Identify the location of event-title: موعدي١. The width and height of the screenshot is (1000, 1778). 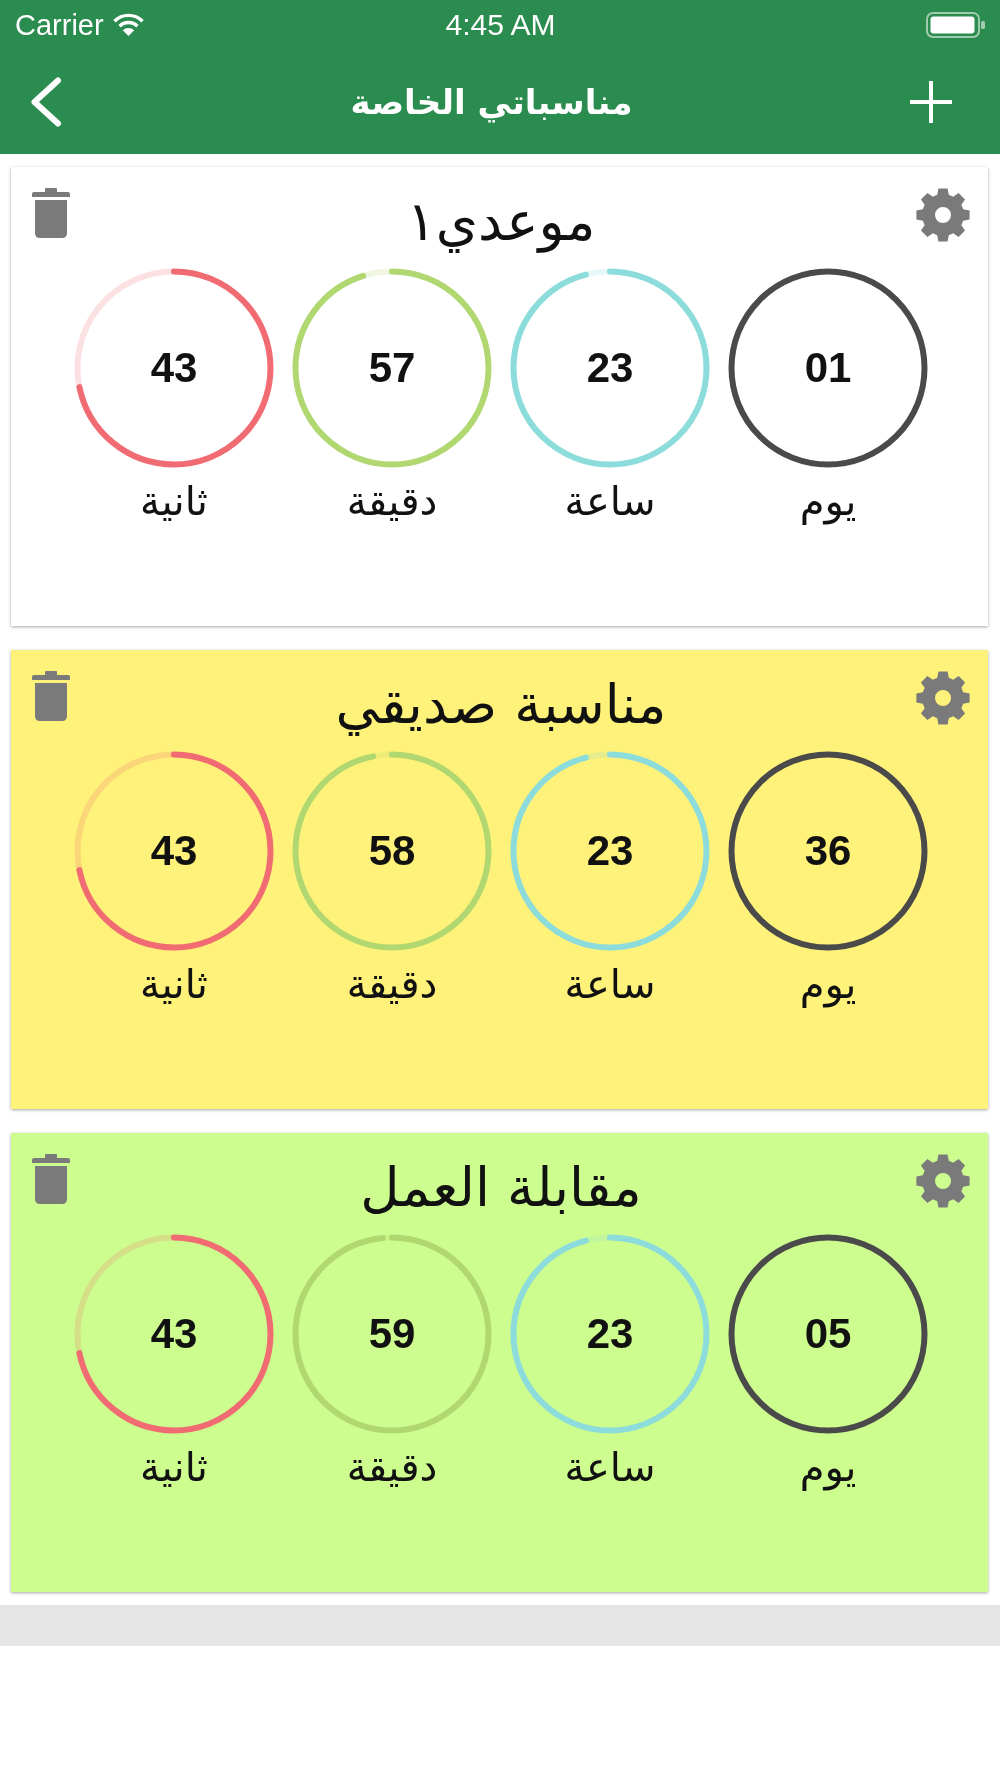
(501, 222).